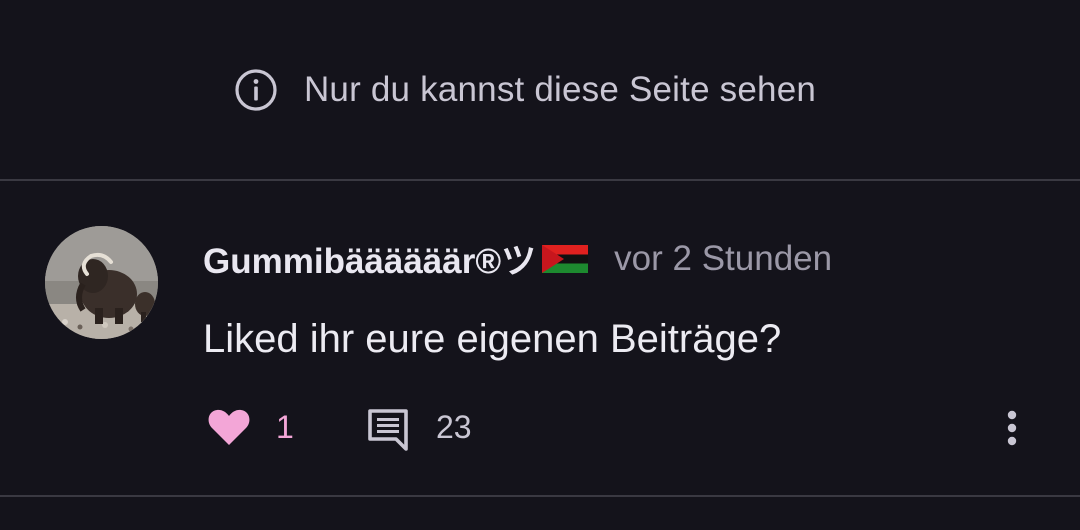 The width and height of the screenshot is (1080, 530). I want to click on comment-button, so click(388, 429).